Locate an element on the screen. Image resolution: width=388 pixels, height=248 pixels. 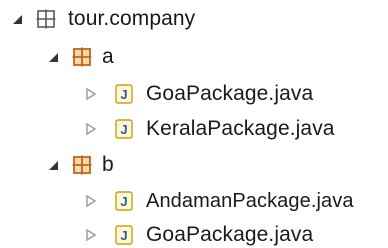
tree-node-label: b is located at coordinates (108, 164).